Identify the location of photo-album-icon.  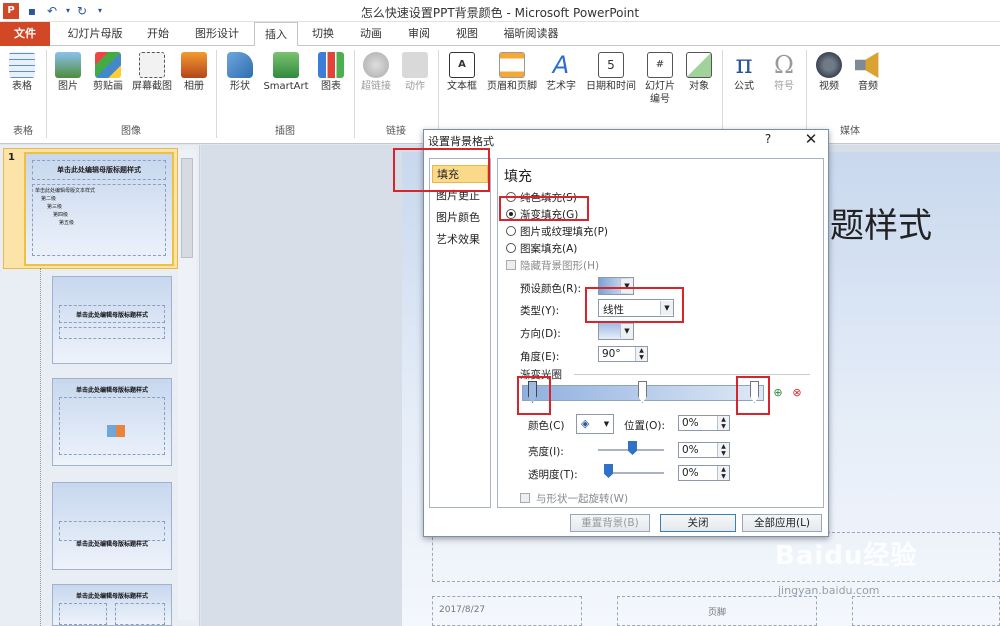
(194, 65).